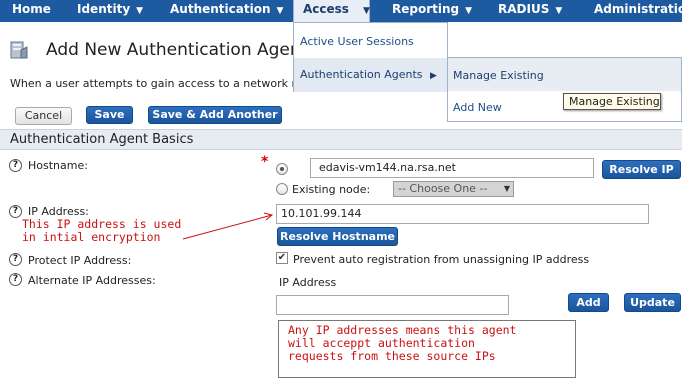  Describe the element at coordinates (498, 75) in the screenshot. I see `menu-item-manage-existing: Manage Existing` at that location.